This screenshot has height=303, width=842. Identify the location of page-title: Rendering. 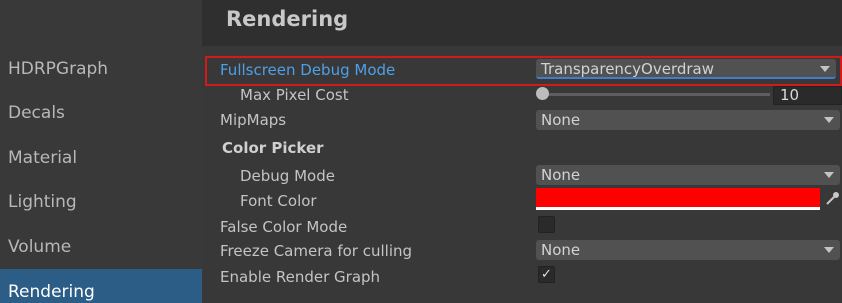
(287, 19).